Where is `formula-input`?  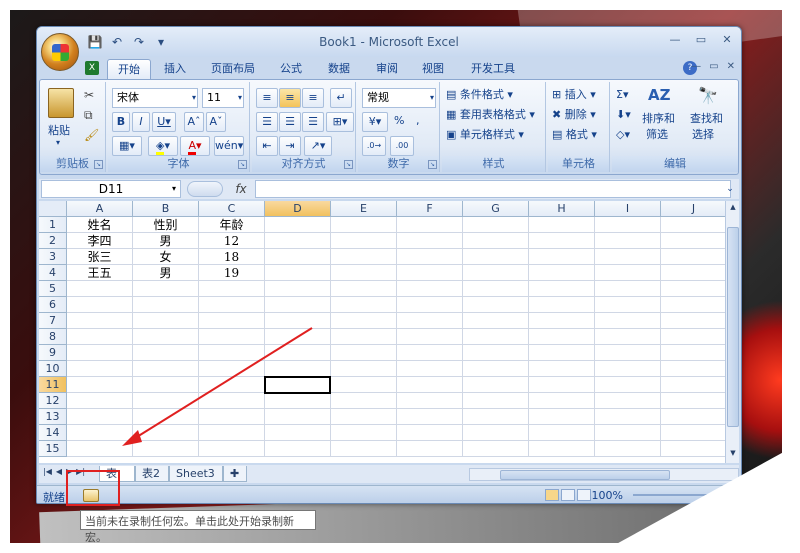
formula-input is located at coordinates (493, 189).